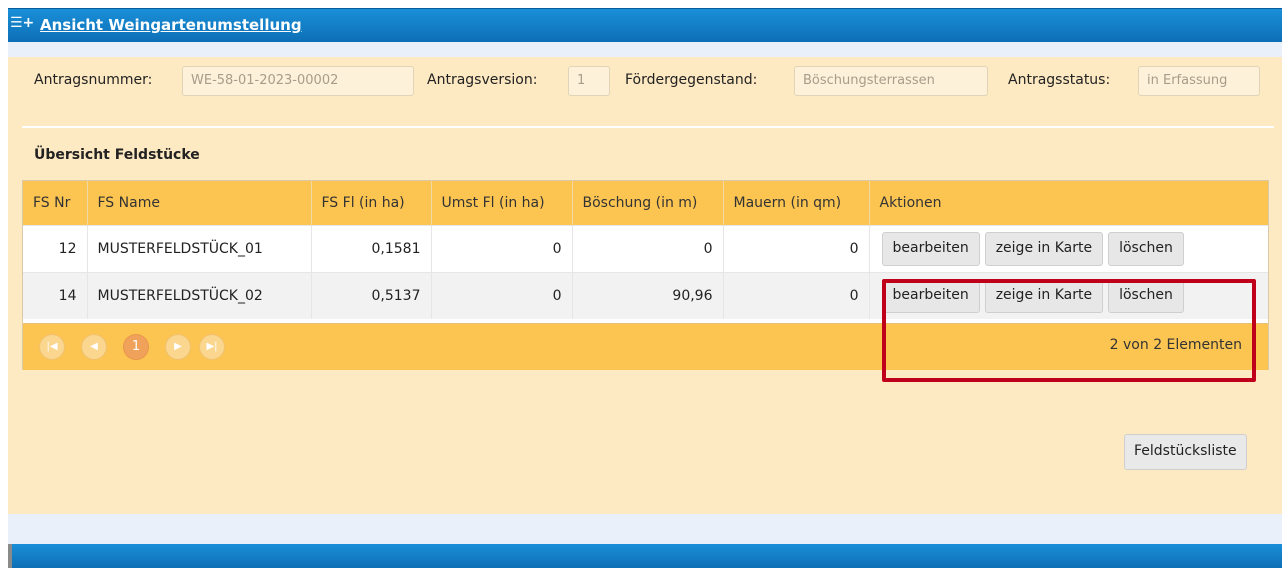 The width and height of the screenshot is (1282, 568). I want to click on header-spacer, so click(645, 49).